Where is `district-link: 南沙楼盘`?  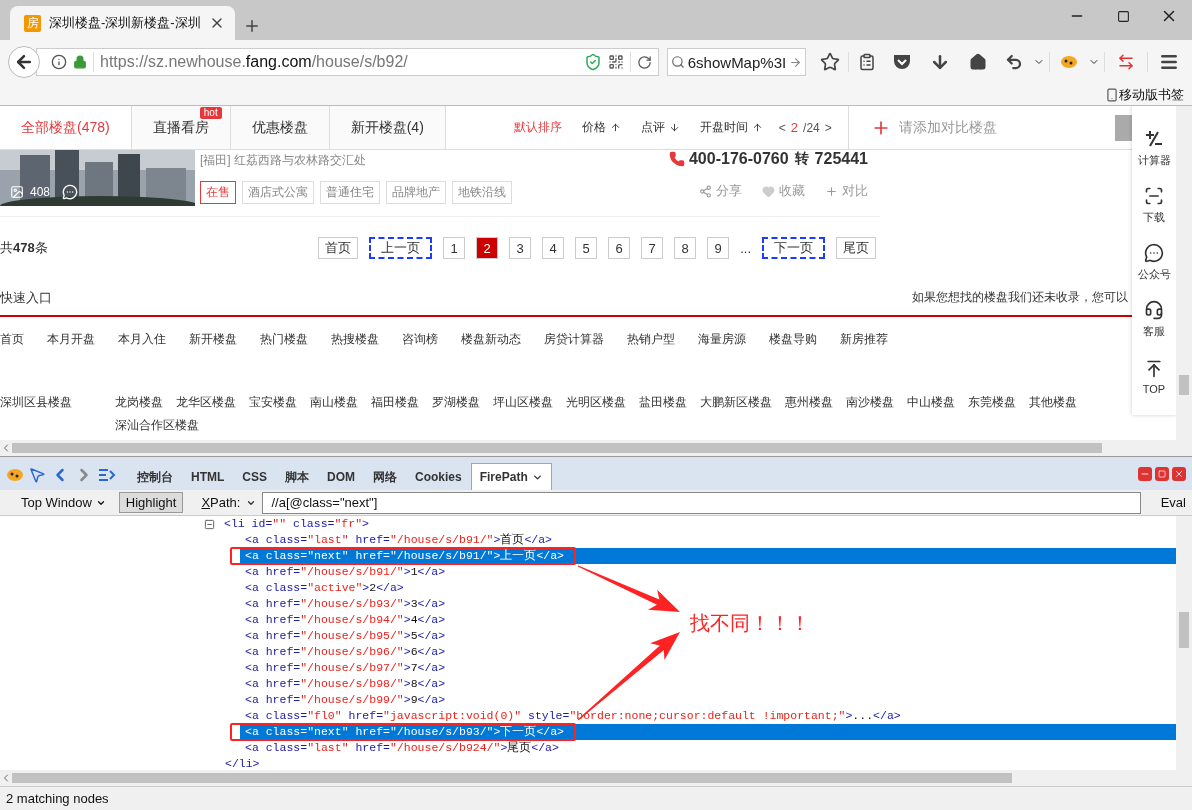 district-link: 南沙楼盘 is located at coordinates (870, 402).